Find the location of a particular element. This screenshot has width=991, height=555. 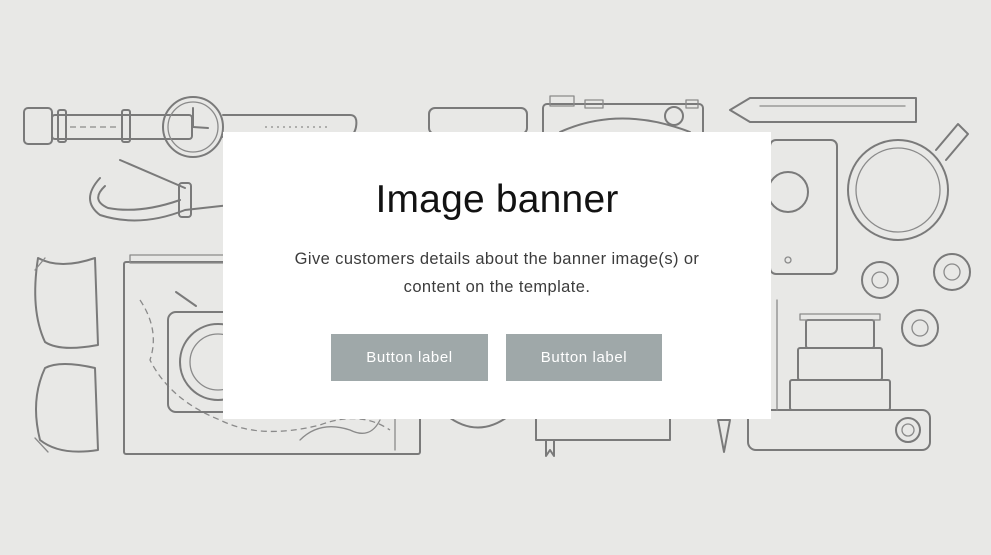

banner-title: Image banner is located at coordinates (497, 199).